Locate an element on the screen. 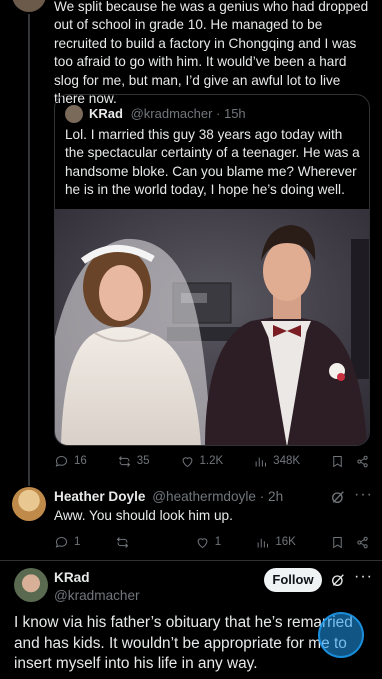  main-author-handle: @kradmacher is located at coordinates (97, 595).